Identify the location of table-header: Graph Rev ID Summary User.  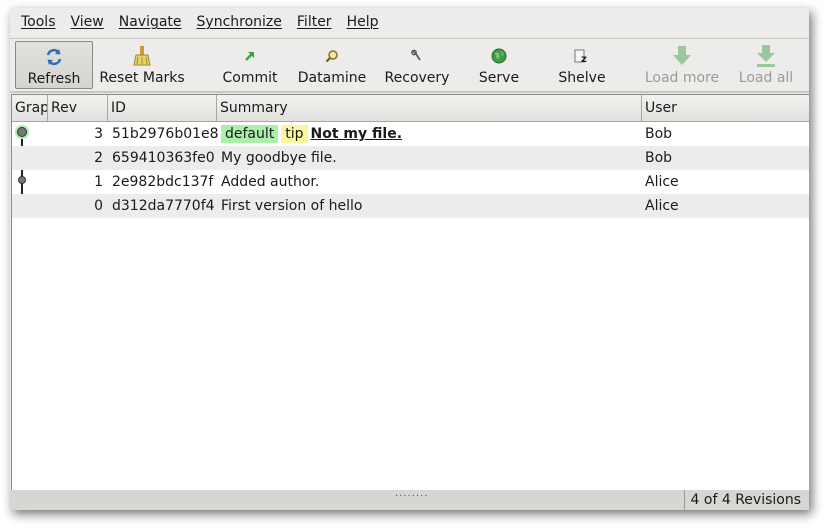
(410, 108).